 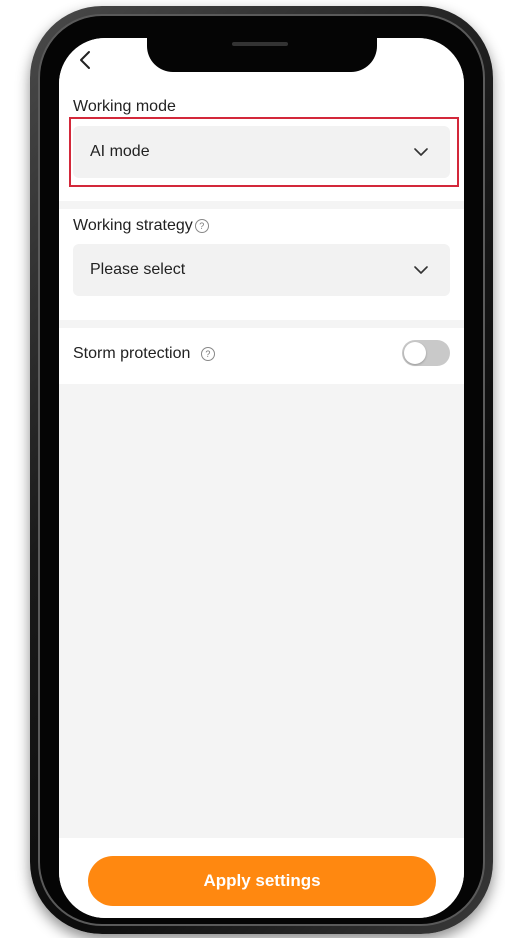 I want to click on working-strategy-label-row: Working strategy?, so click(x=141, y=226).